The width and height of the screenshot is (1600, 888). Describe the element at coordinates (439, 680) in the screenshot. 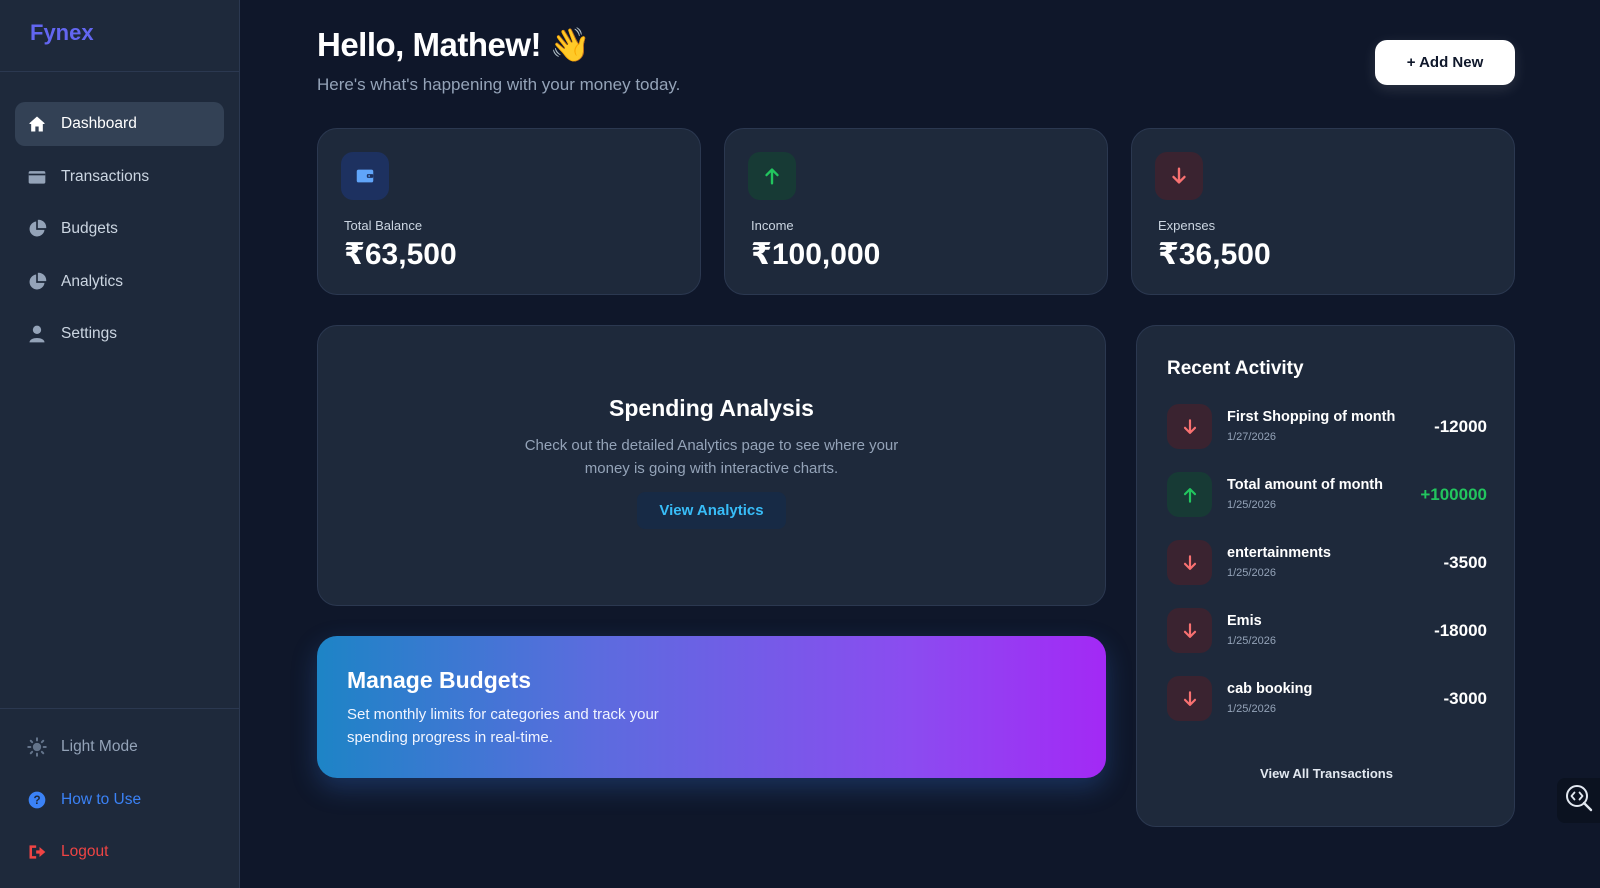

I see `manage-budgets-title: Manage Budgets` at that location.